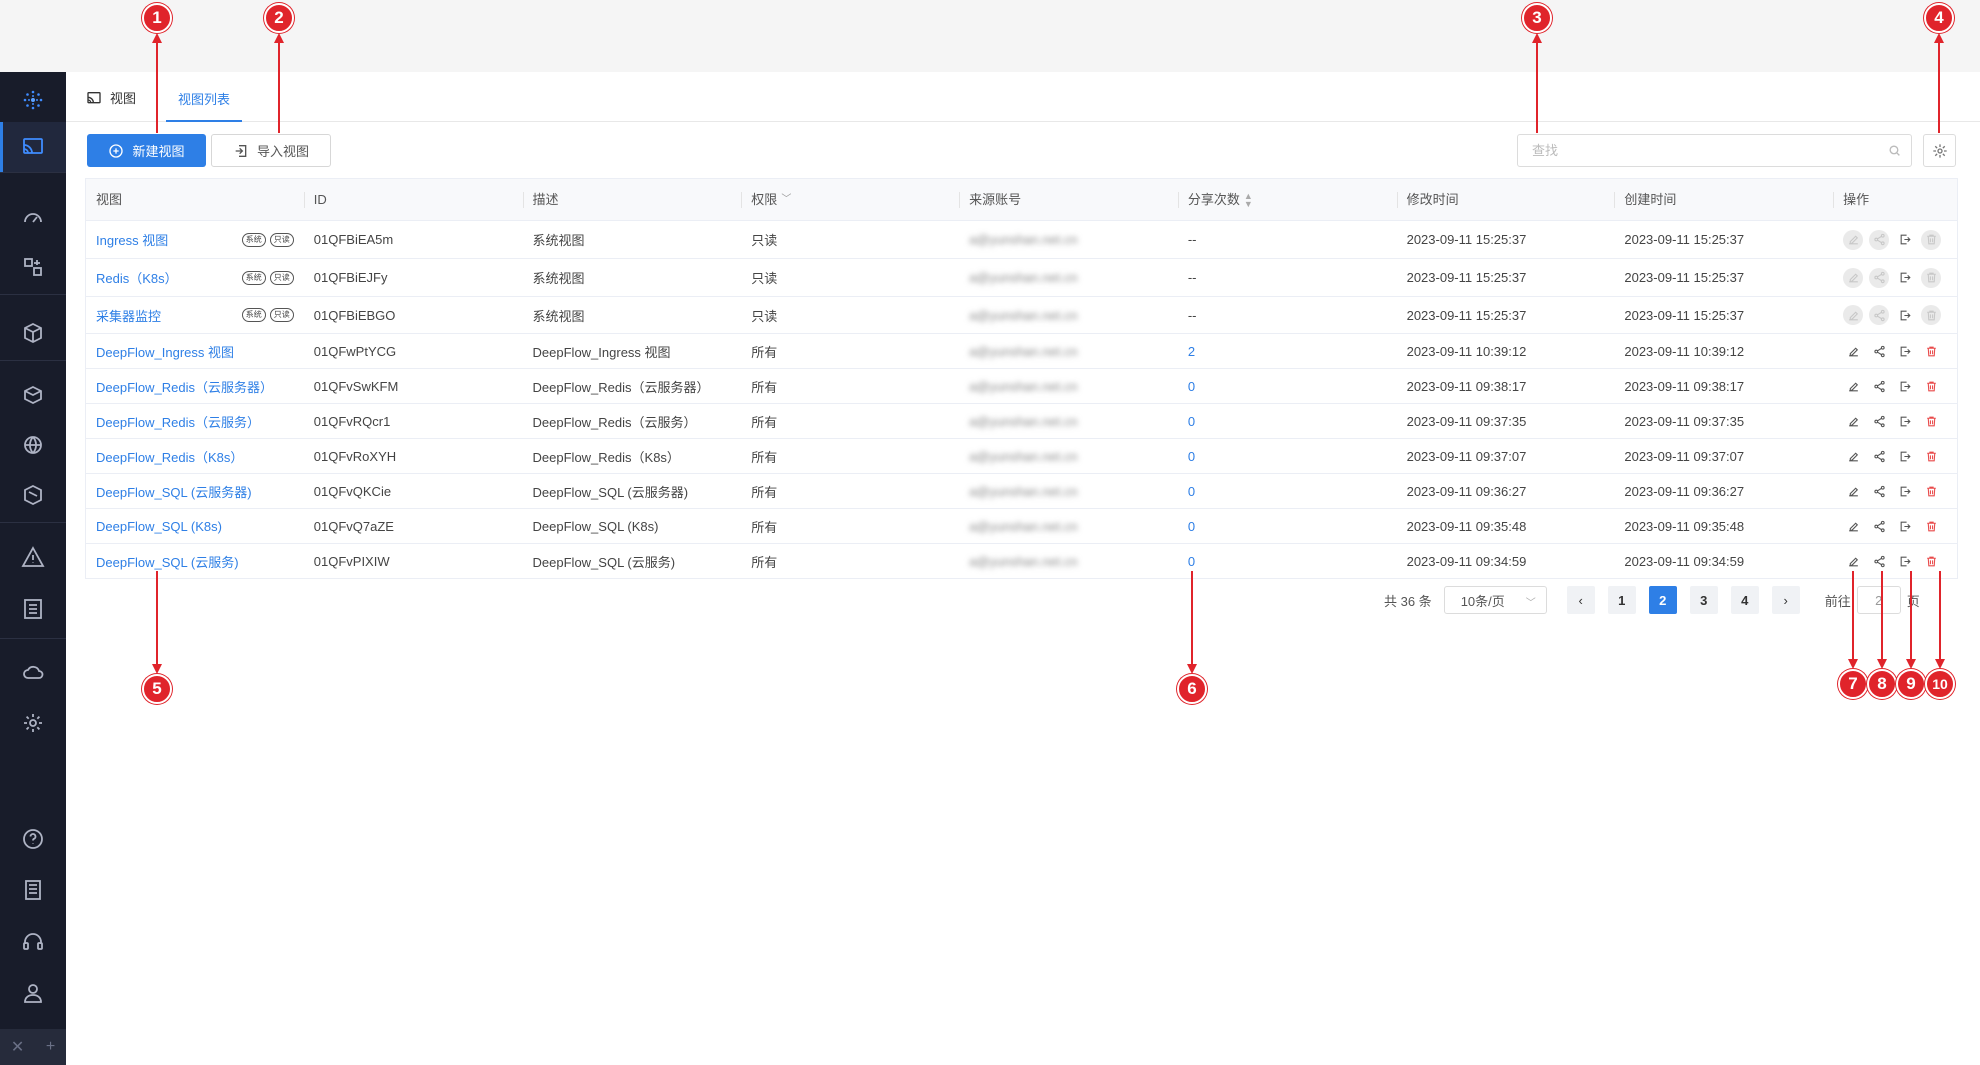  What do you see at coordinates (1688, 150) in the screenshot?
I see `search-input` at bounding box center [1688, 150].